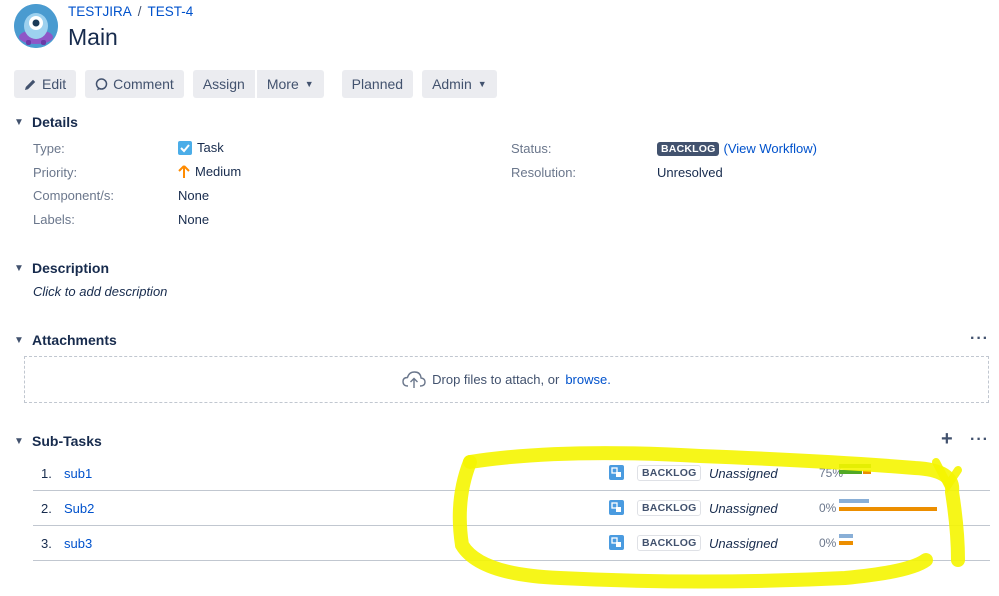 This screenshot has height=596, width=999. Describe the element at coordinates (544, 172) in the screenshot. I see `resolution-label: Resolution:` at that location.